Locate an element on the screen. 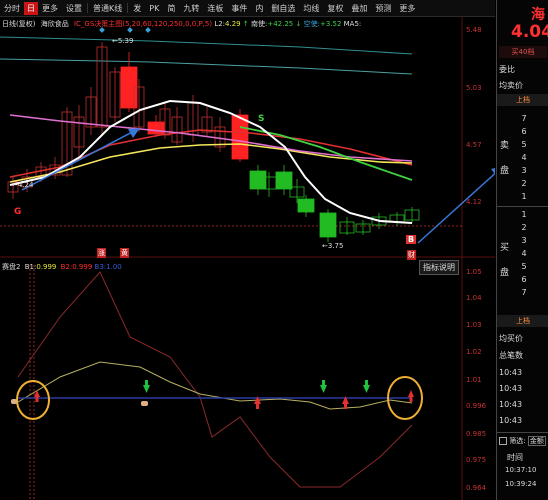 This screenshot has width=548, height=500. stock-name: 海欣食品 is located at coordinates (54, 24).